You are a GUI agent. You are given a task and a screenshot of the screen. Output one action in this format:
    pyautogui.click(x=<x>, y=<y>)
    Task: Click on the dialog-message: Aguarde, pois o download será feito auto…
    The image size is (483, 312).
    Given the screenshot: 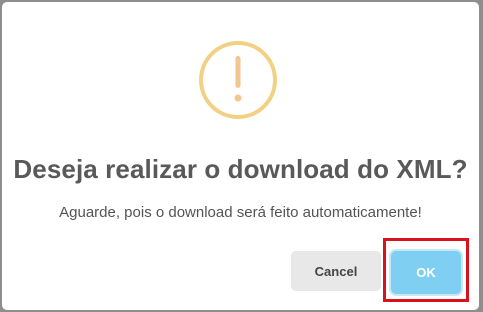 What is the action you would take?
    pyautogui.click(x=240, y=212)
    